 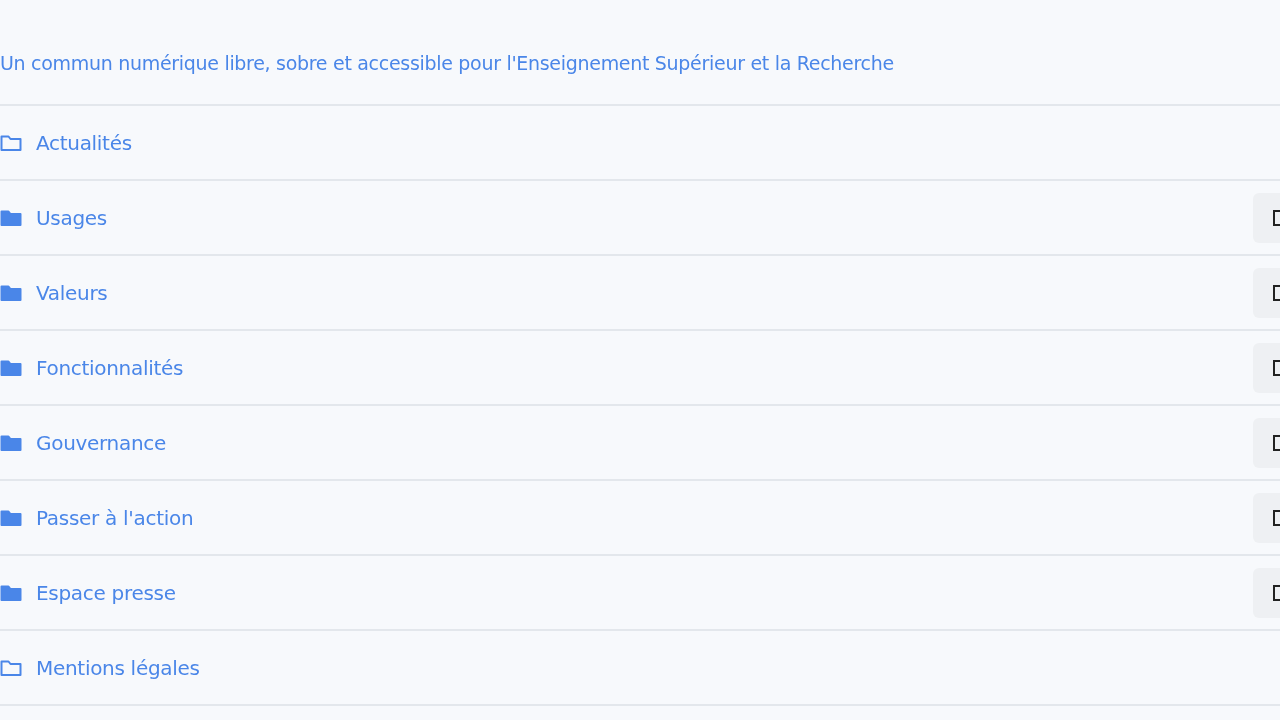 I want to click on menu-link: Passer à l'action, so click(x=97, y=517).